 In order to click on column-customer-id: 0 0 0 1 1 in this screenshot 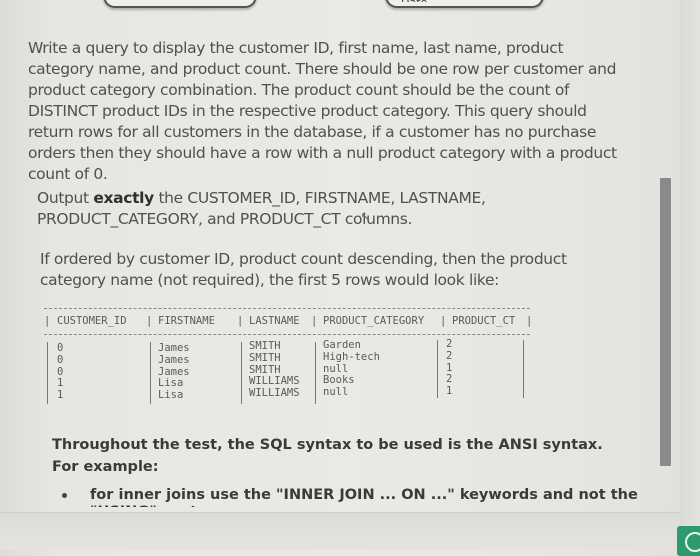, I will do `click(60, 372)`.